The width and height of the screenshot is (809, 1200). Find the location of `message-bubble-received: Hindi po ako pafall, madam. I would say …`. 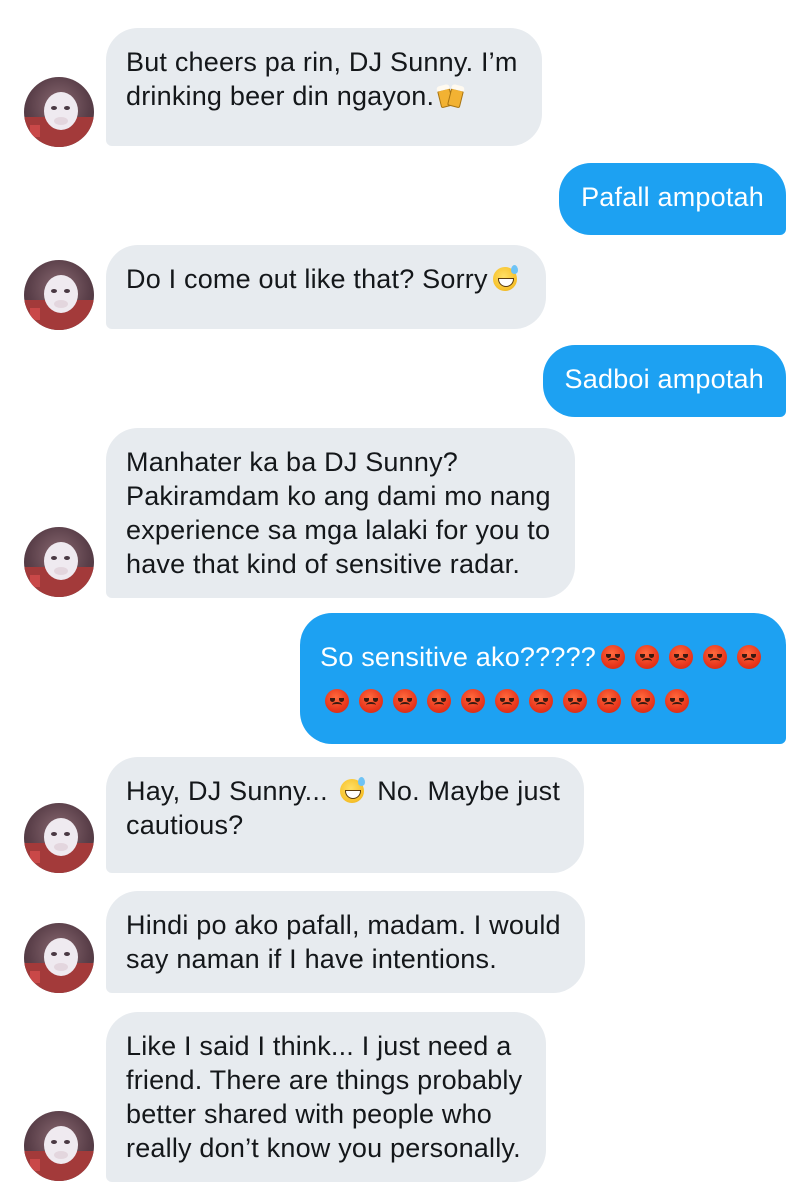

message-bubble-received: Hindi po ako pafall, madam. I would say … is located at coordinates (345, 942).